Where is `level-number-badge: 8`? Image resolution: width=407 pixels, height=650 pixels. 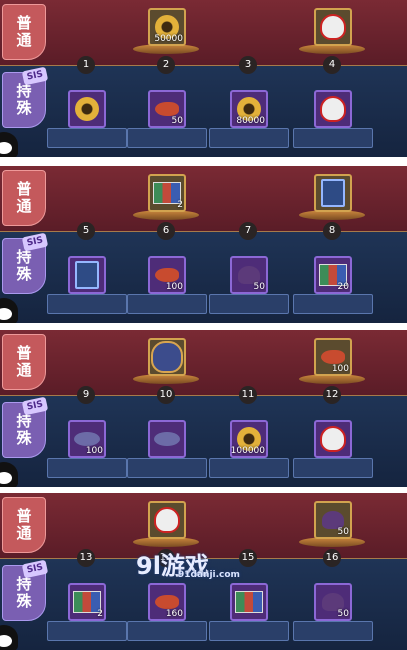
level-number-badge: 8 is located at coordinates (332, 231).